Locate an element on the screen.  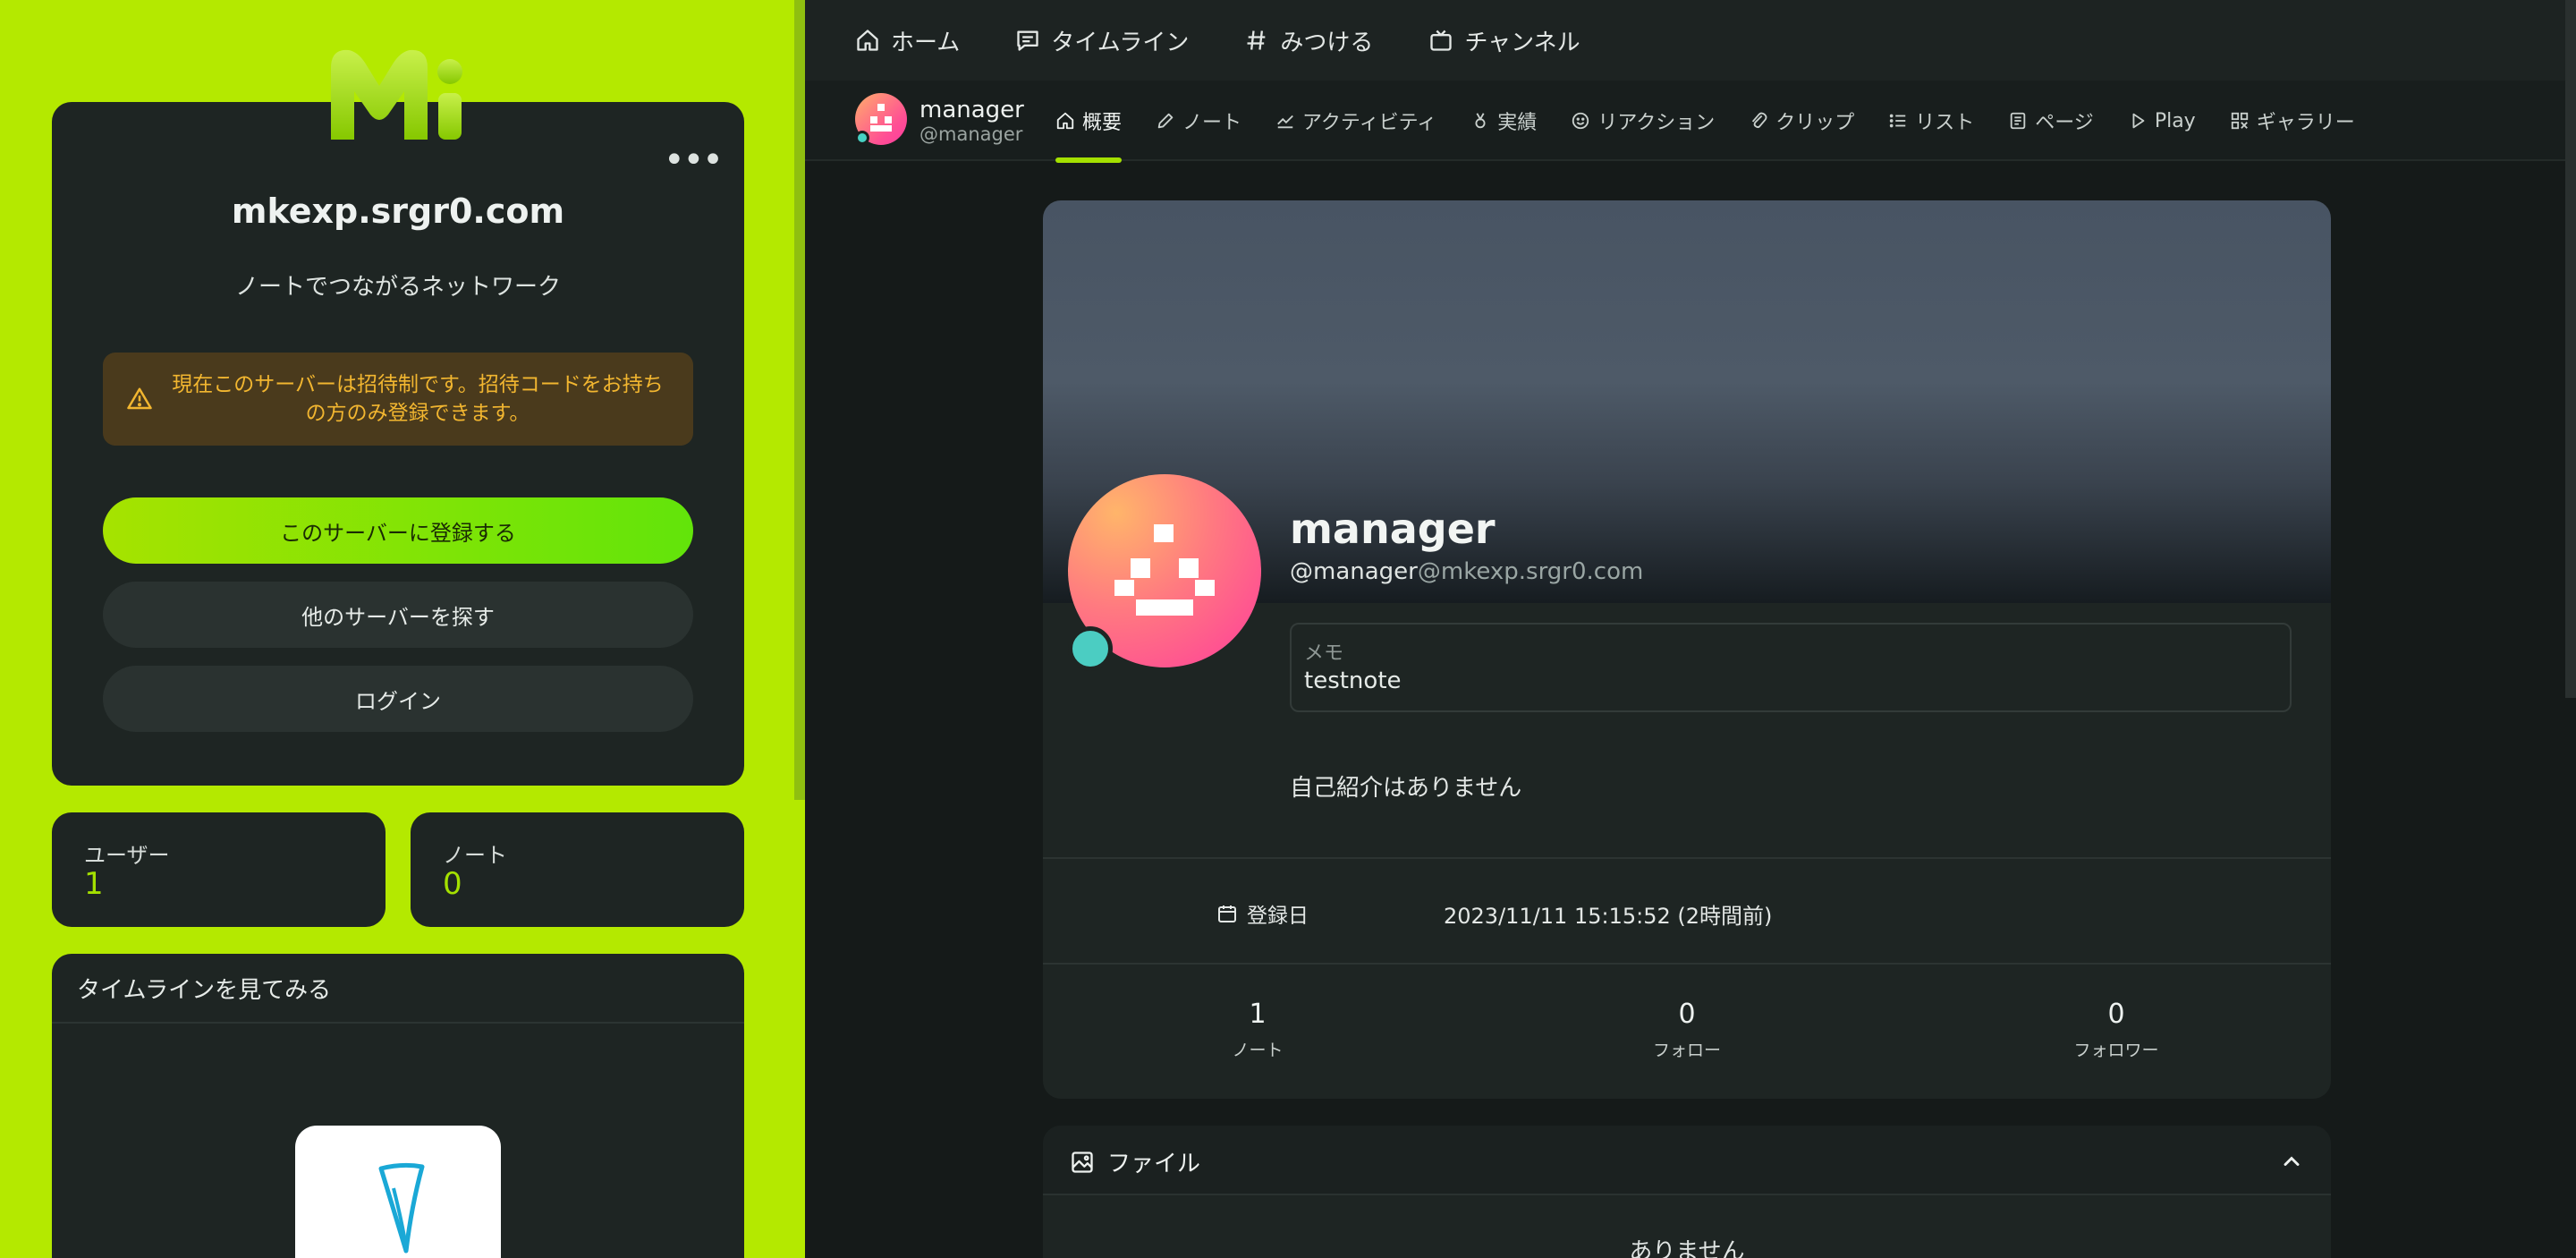
nav-timeline: タイムライン is located at coordinates (1102, 40).